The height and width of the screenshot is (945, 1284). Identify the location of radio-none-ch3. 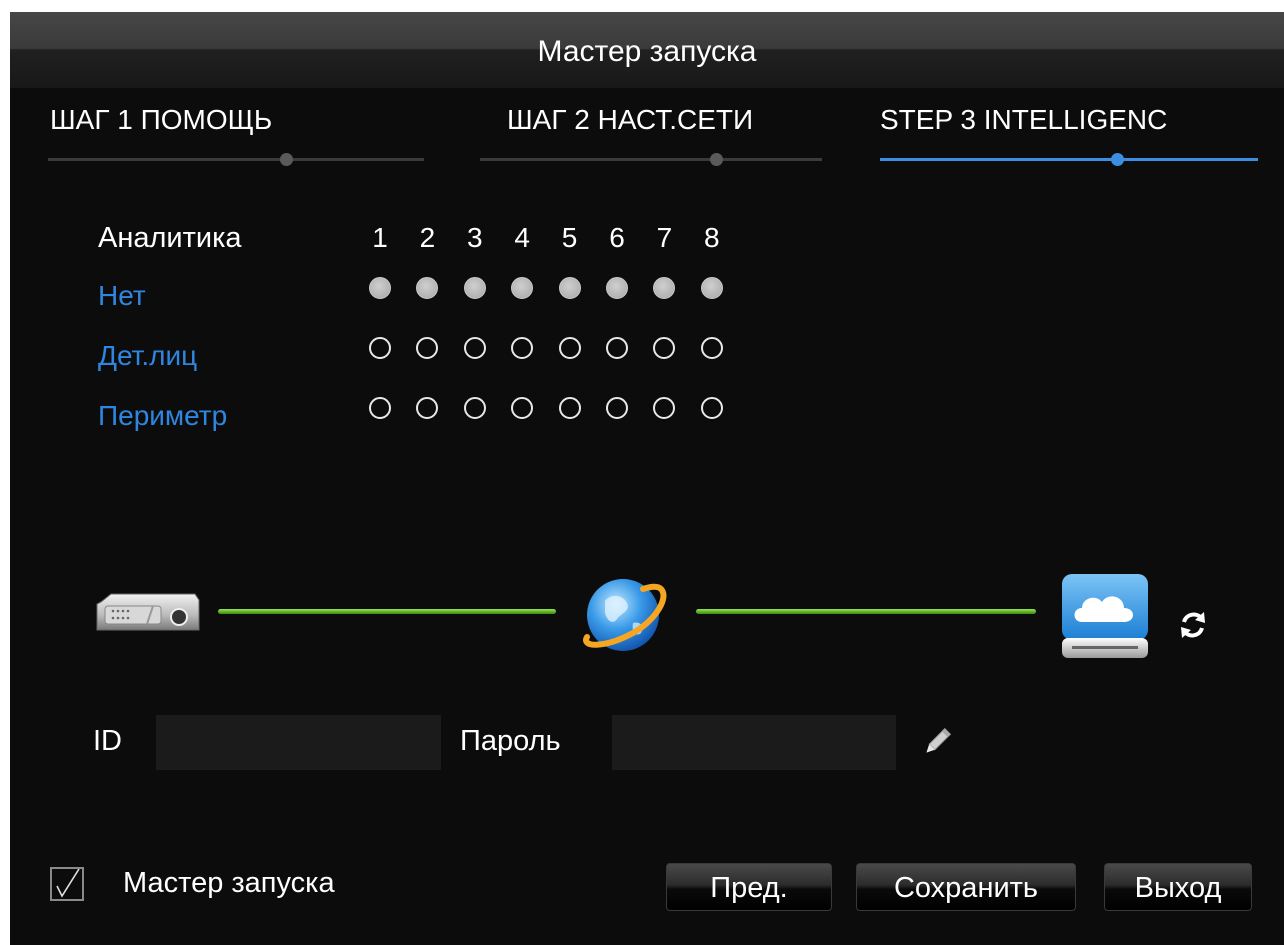
(474, 288).